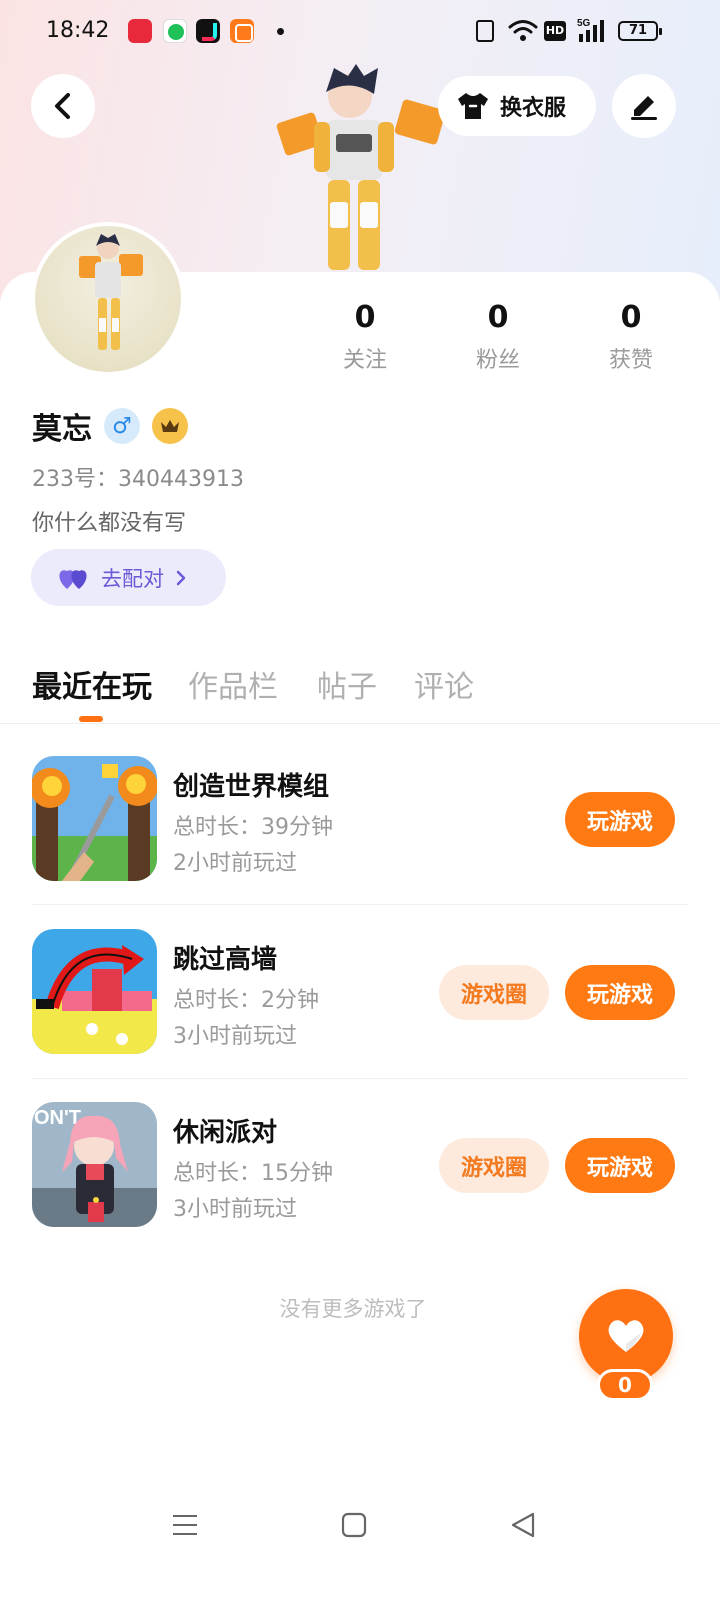 Image resolution: width=720 pixels, height=1600 pixels. I want to click on double-heart-icon, so click(73, 579).